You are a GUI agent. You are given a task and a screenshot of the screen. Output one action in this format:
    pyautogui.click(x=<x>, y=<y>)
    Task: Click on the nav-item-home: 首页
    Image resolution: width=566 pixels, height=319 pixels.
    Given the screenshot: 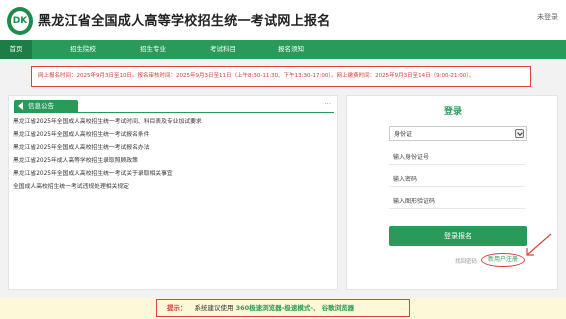 What is the action you would take?
    pyautogui.click(x=16, y=49)
    